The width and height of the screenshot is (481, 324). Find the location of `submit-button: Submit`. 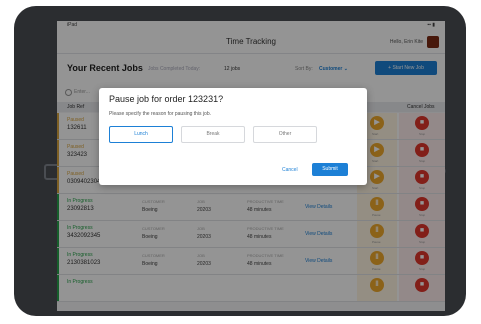

submit-button: Submit is located at coordinates (330, 169).